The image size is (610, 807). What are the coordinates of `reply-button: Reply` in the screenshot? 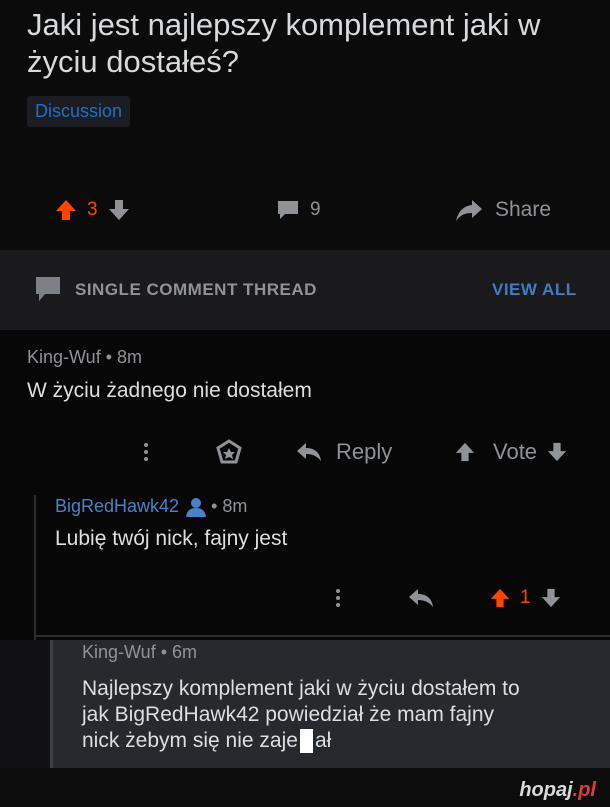 It's located at (344, 452).